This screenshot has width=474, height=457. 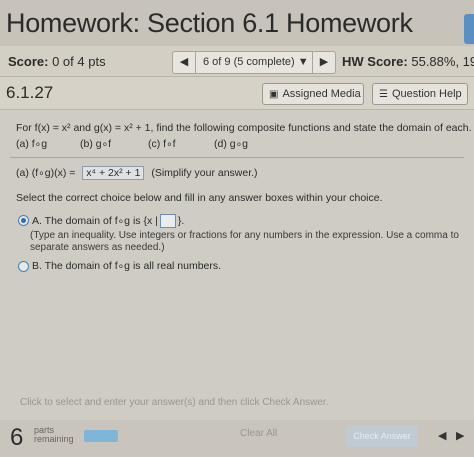 I want to click on previous-question-button: ◀, so click(x=184, y=62).